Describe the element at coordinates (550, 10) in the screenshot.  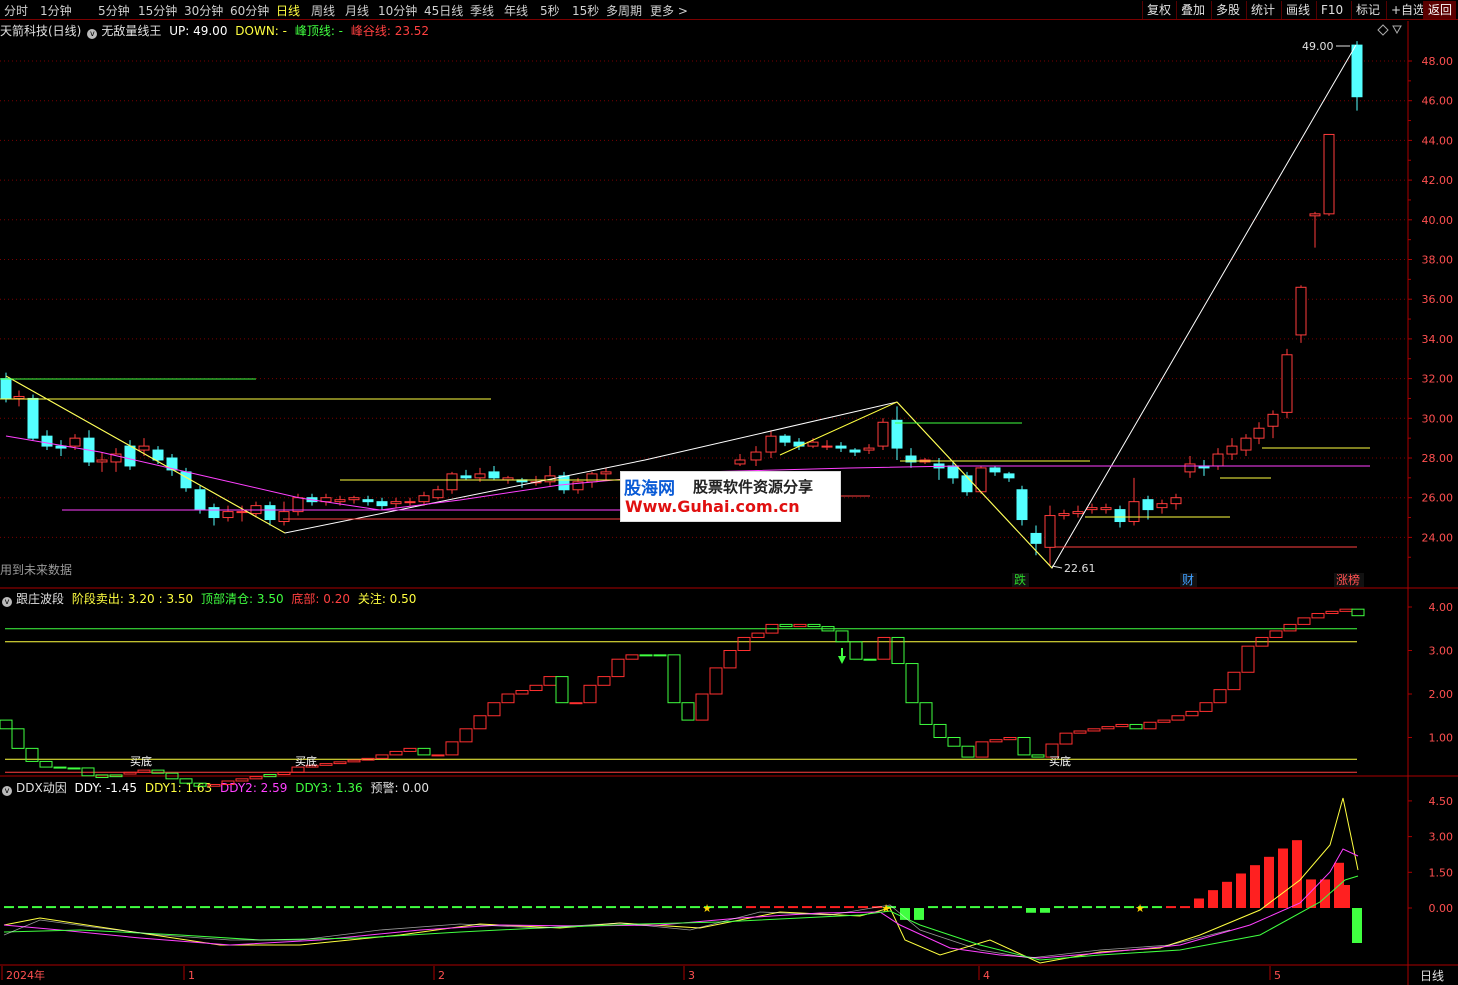
I see `tab-5sec: 5秒` at that location.